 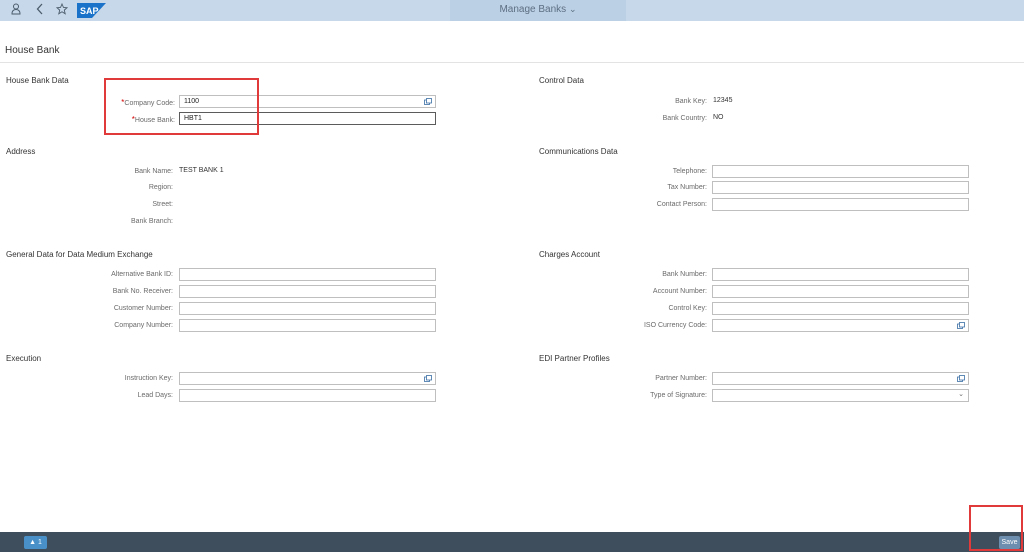 I want to click on user-icon, so click(x=16, y=10).